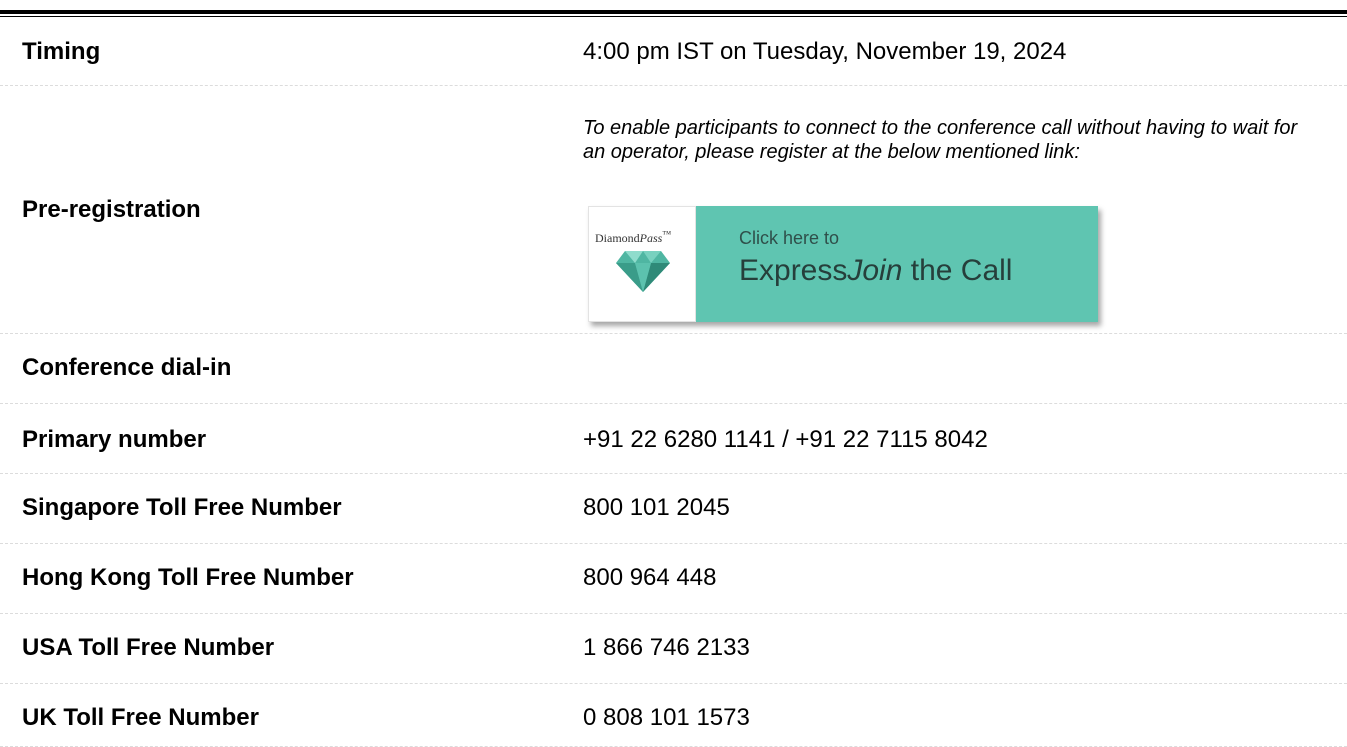 This screenshot has height=747, width=1347. I want to click on row-hong-kong: Hong Kong Toll Free Number 800 964 448, so click(673, 579).